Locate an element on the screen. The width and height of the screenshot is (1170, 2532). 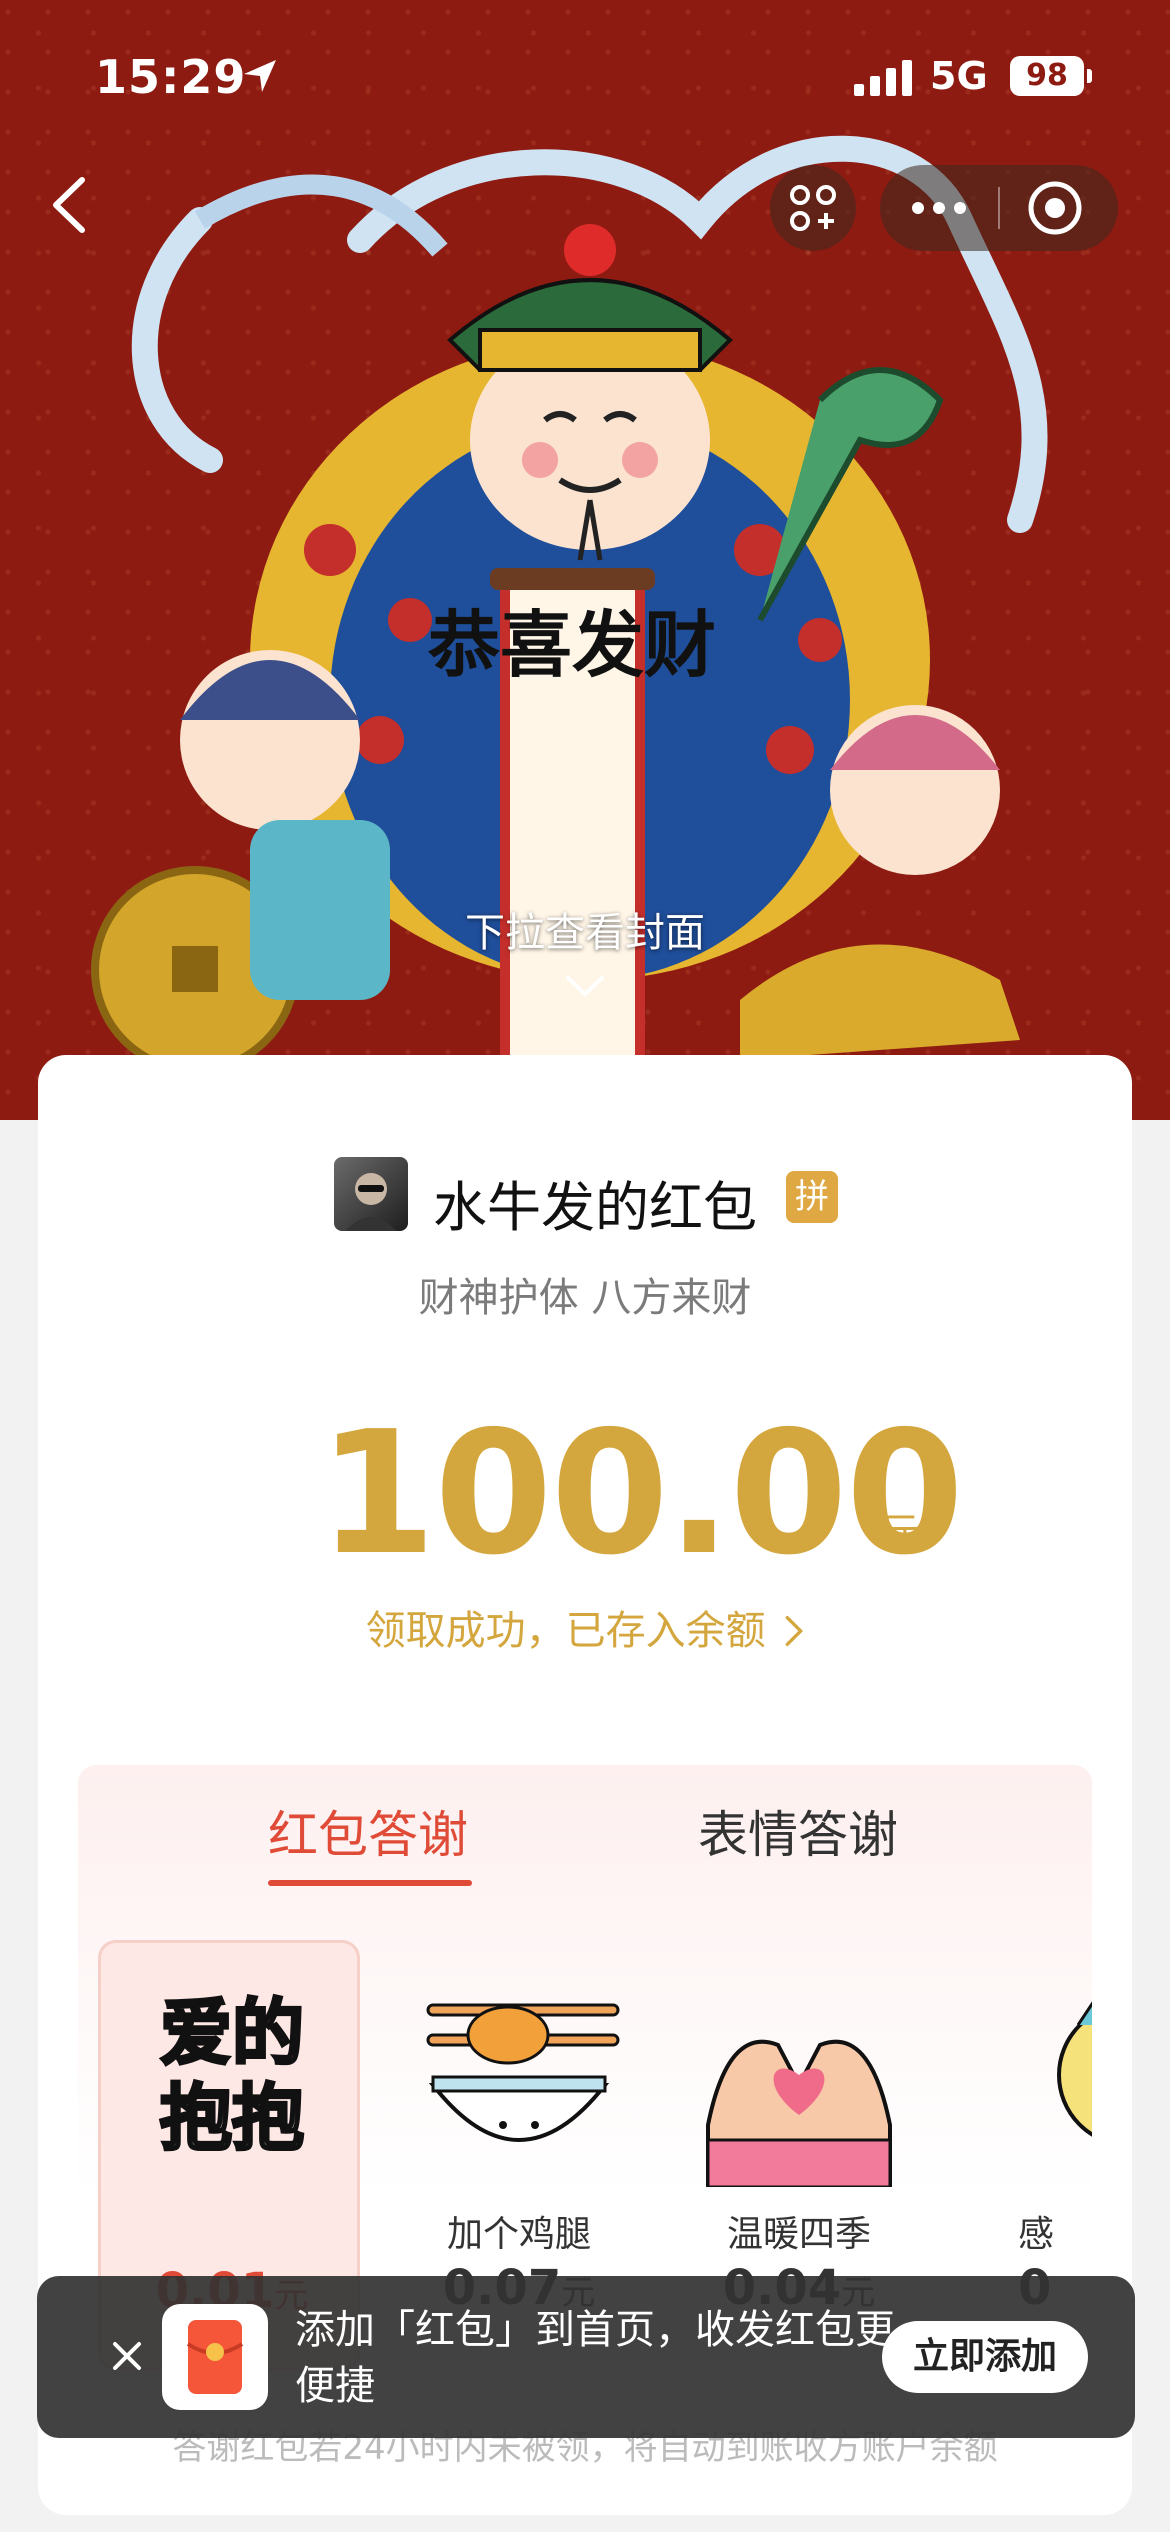
network-type: 5G is located at coordinates (959, 76).